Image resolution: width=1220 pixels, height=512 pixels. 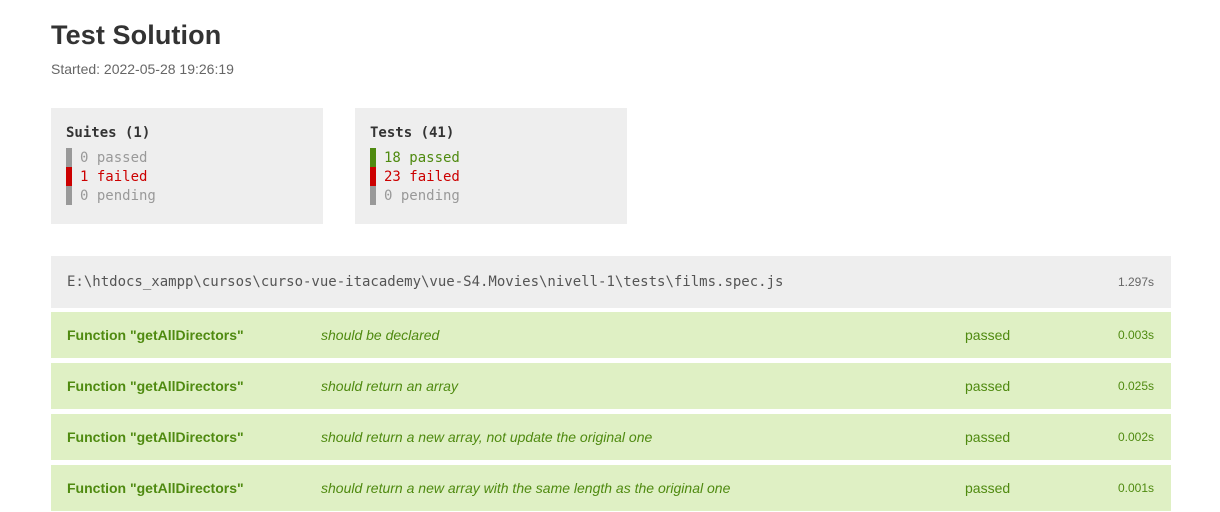 I want to click on test-name: should return an array, so click(x=389, y=386).